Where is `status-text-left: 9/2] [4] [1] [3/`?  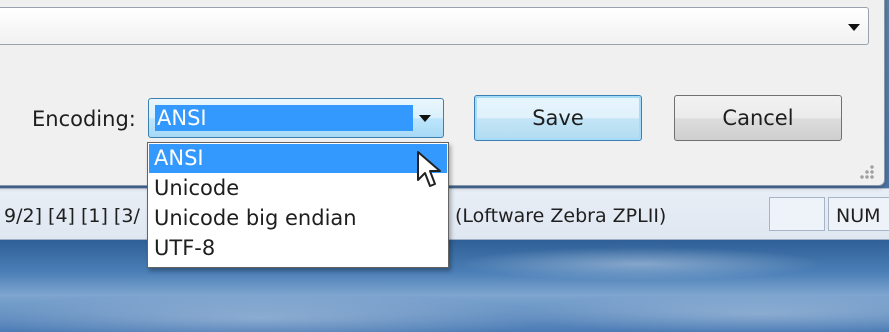
status-text-left: 9/2] [4] [1] [3/ is located at coordinates (72, 216).